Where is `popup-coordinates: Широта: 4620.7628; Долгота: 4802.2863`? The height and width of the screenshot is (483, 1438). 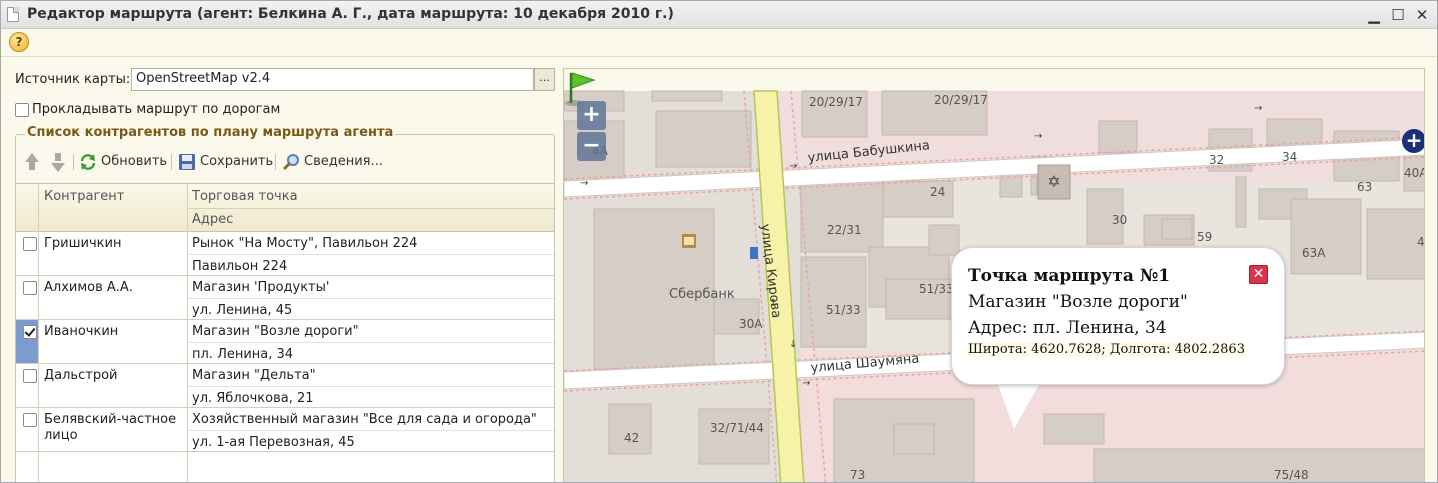
popup-coordinates: Широта: 4620.7628; Долгота: 4802.2863 is located at coordinates (1106, 349).